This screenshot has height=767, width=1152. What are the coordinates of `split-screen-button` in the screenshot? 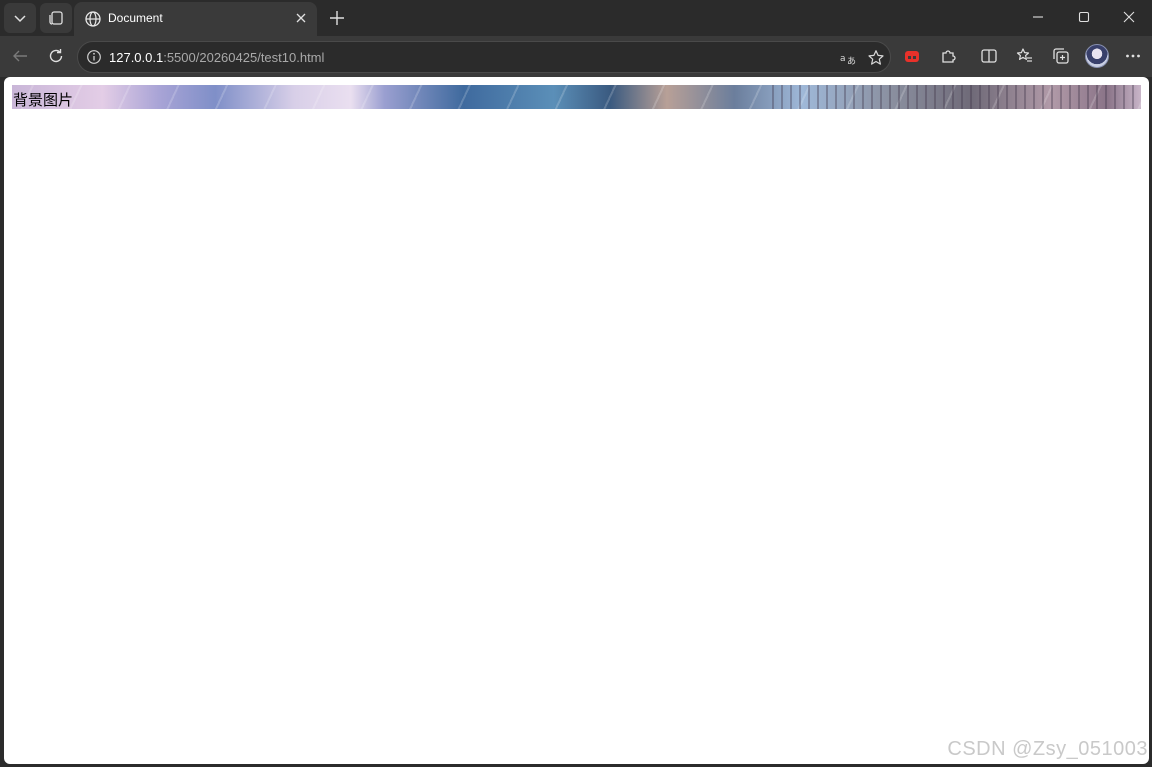 It's located at (989, 56).